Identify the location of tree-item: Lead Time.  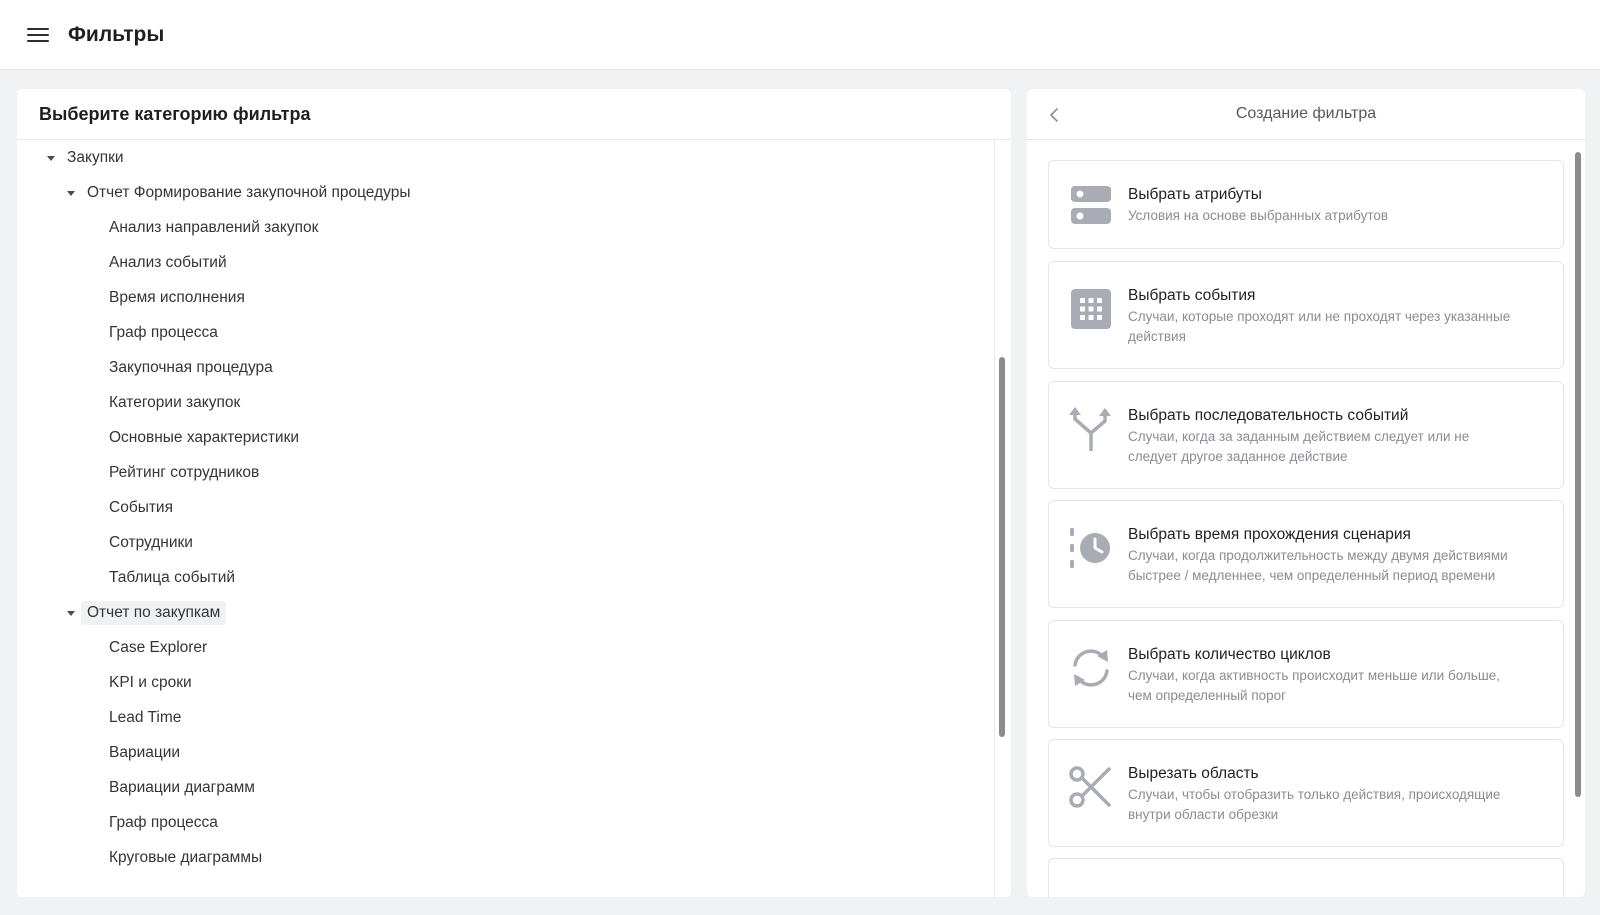
(145, 718).